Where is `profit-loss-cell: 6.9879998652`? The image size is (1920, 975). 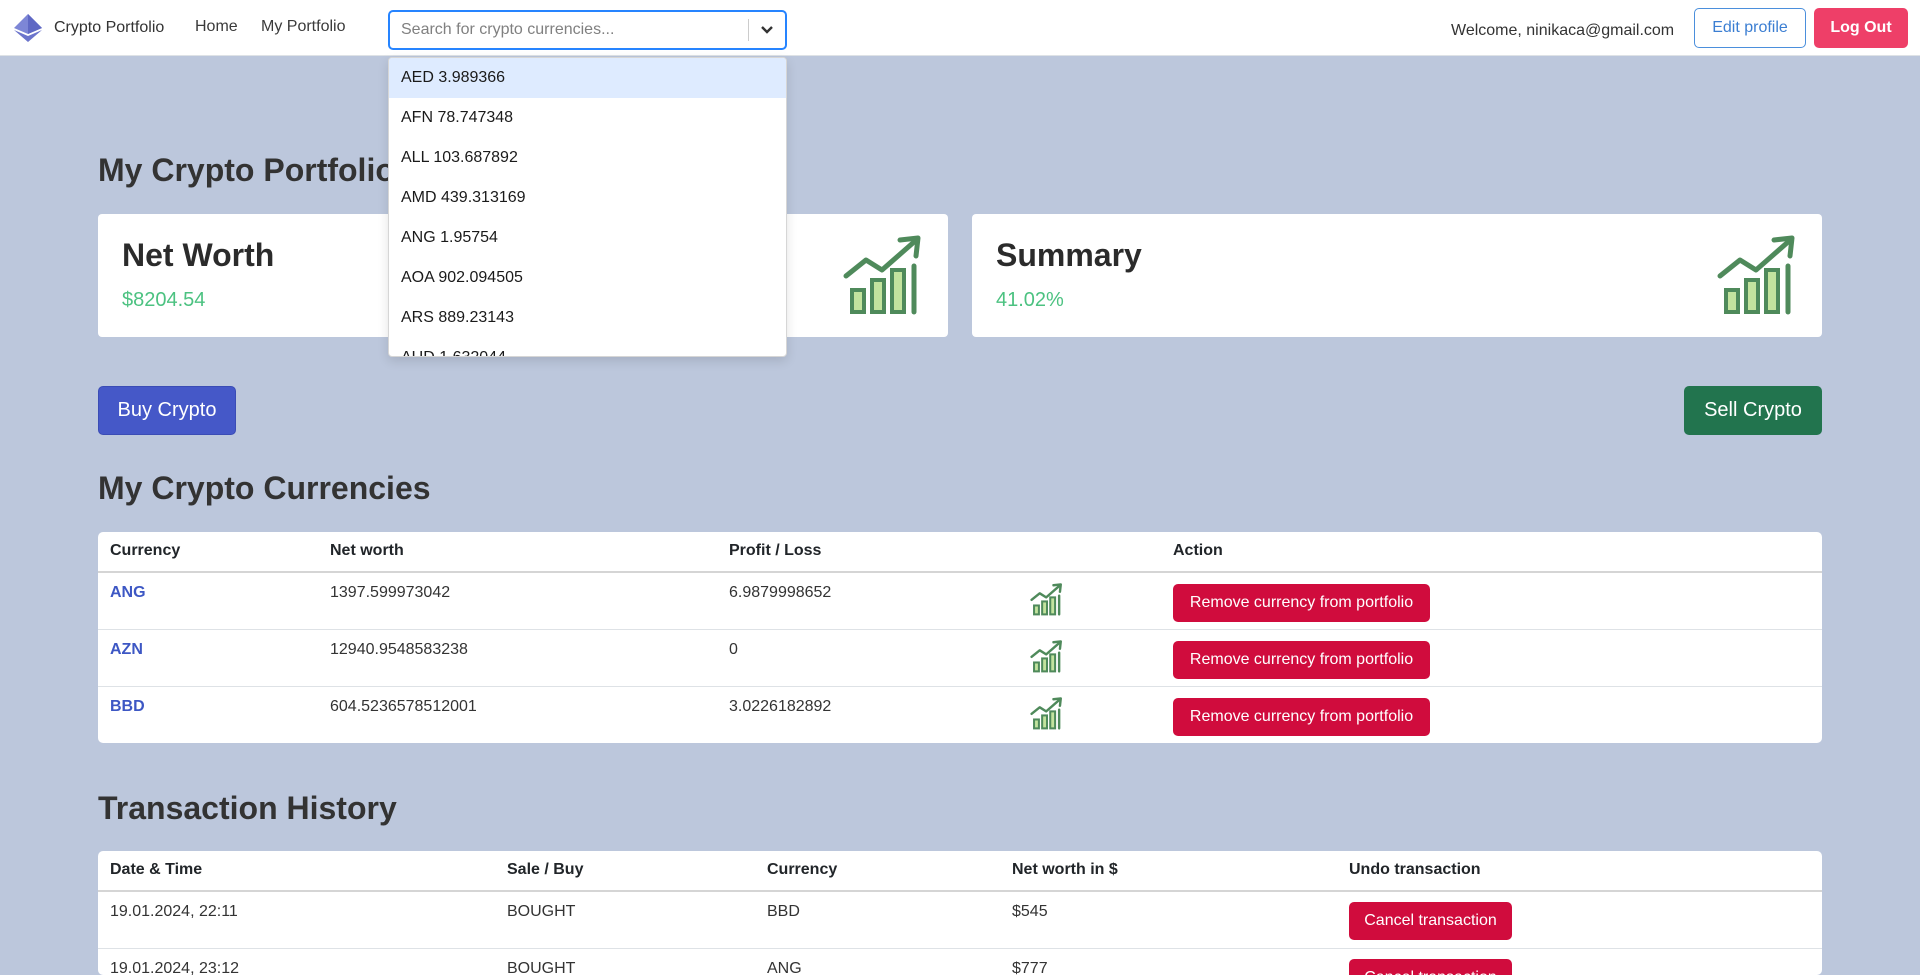 profit-loss-cell: 6.9879998652 is located at coordinates (780, 592).